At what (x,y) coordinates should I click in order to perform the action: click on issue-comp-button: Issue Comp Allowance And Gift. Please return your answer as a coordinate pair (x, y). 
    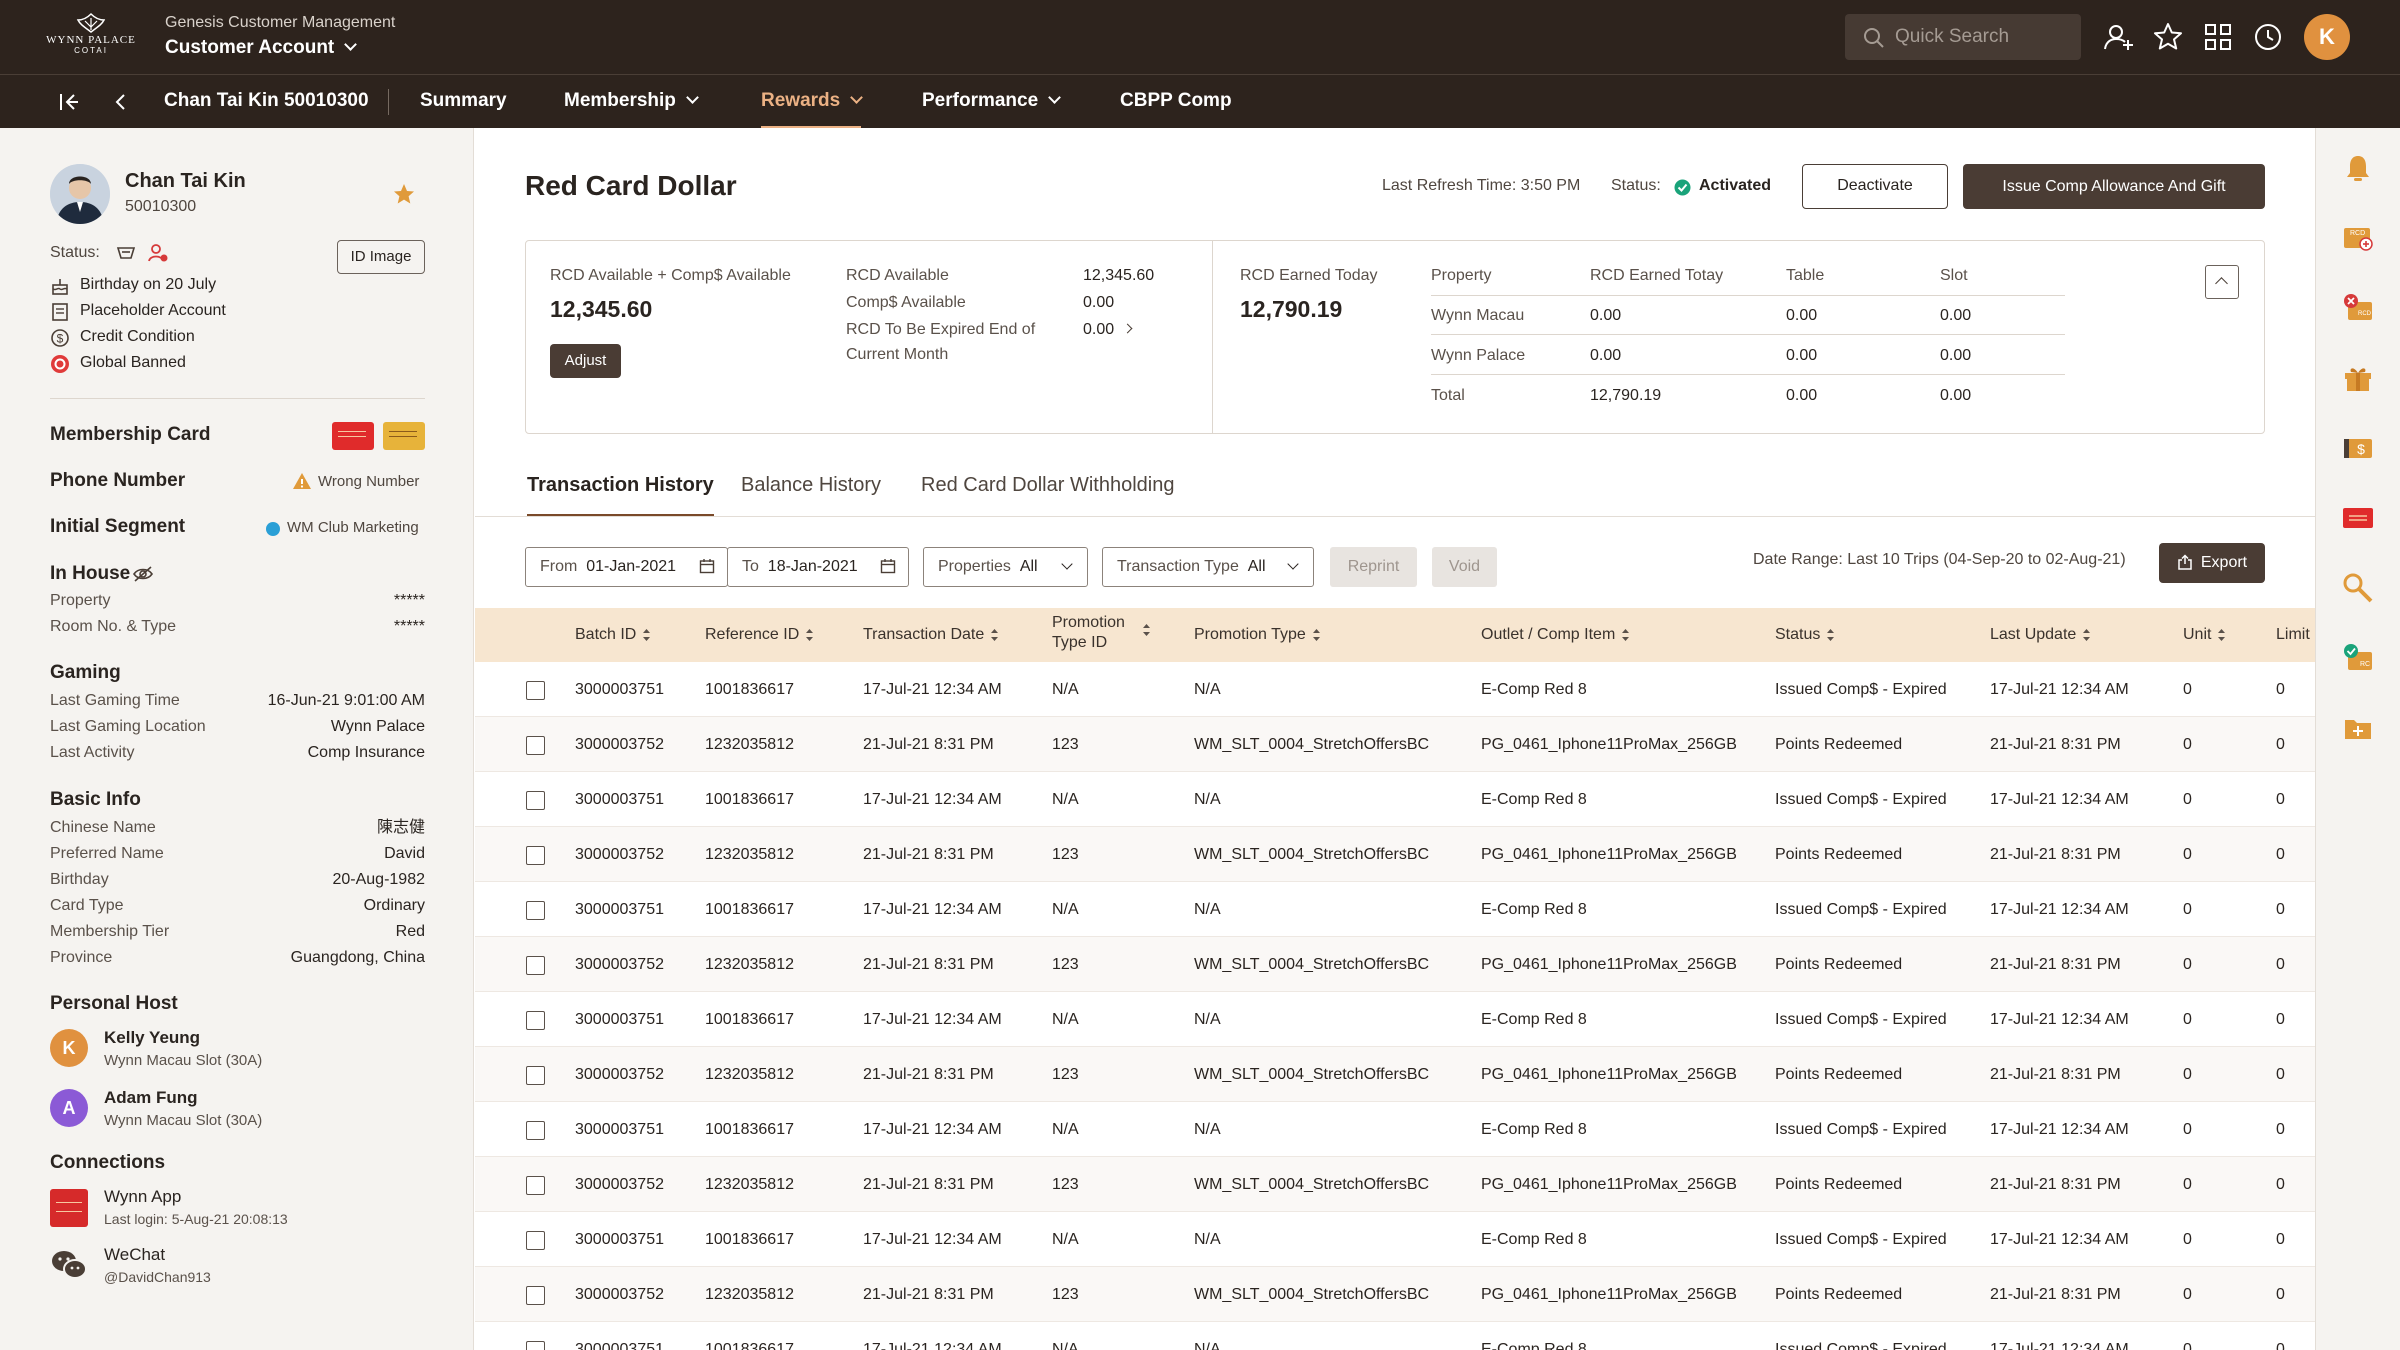
    Looking at the image, I should click on (2114, 186).